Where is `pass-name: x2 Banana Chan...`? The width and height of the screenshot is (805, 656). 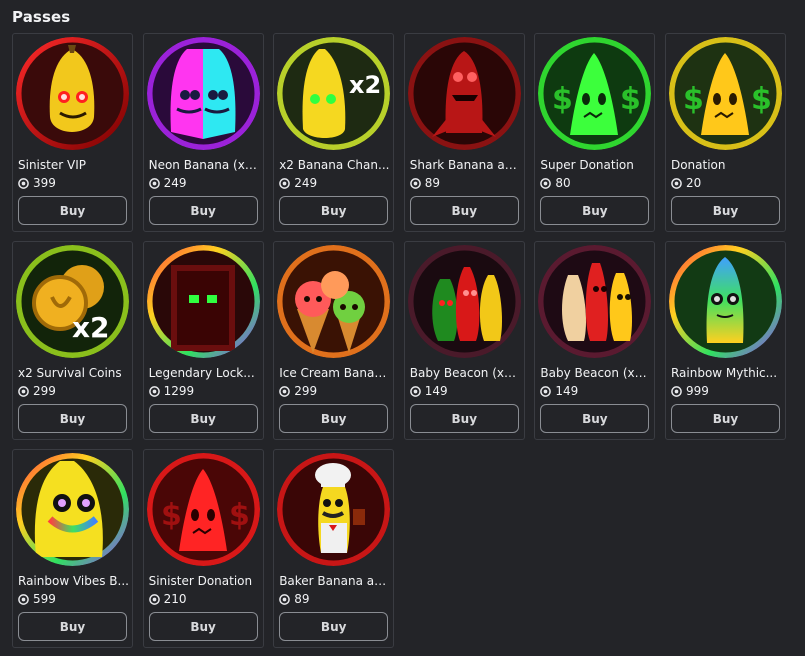
pass-name: x2 Banana Chan... is located at coordinates (334, 165).